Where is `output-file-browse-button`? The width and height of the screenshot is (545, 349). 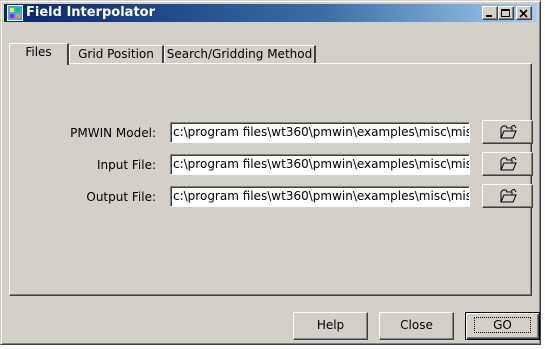 output-file-browse-button is located at coordinates (507, 196).